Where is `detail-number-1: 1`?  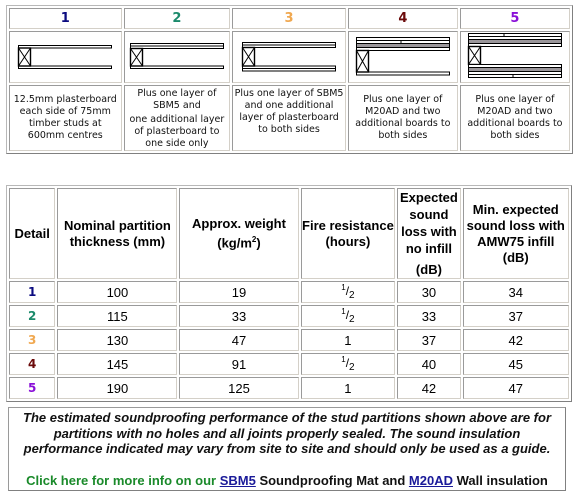 detail-number-1: 1 is located at coordinates (65, 18).